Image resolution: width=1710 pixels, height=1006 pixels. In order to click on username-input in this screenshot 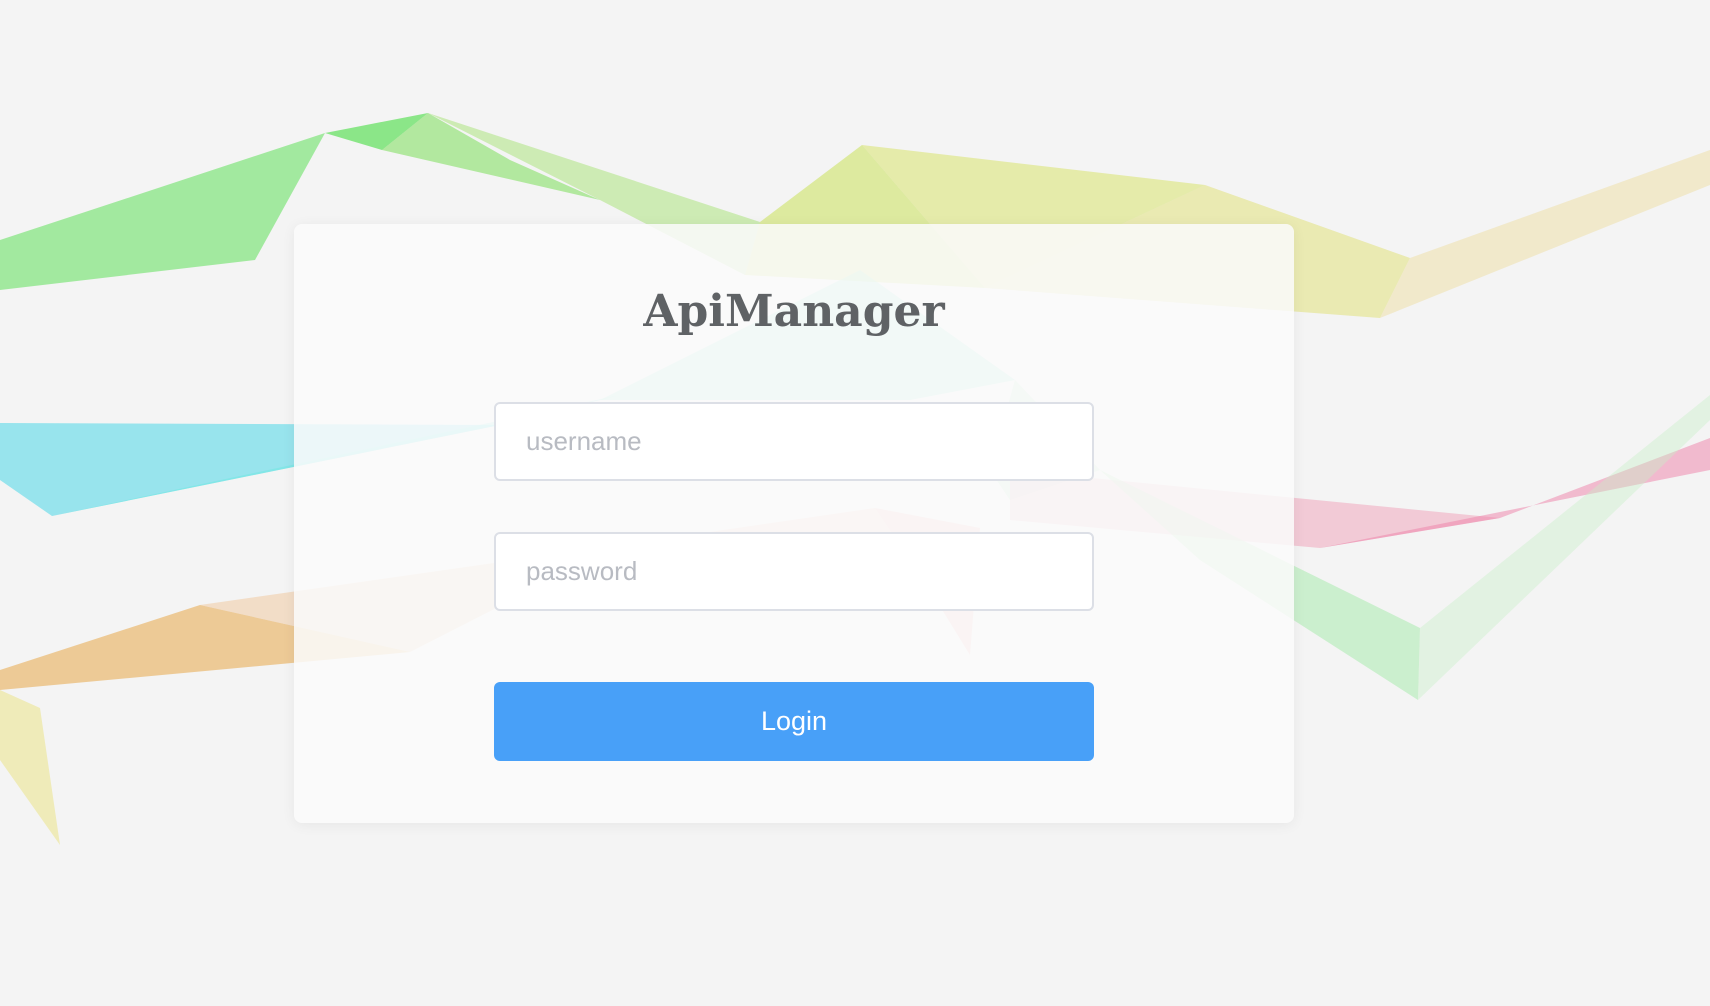, I will do `click(794, 441)`.